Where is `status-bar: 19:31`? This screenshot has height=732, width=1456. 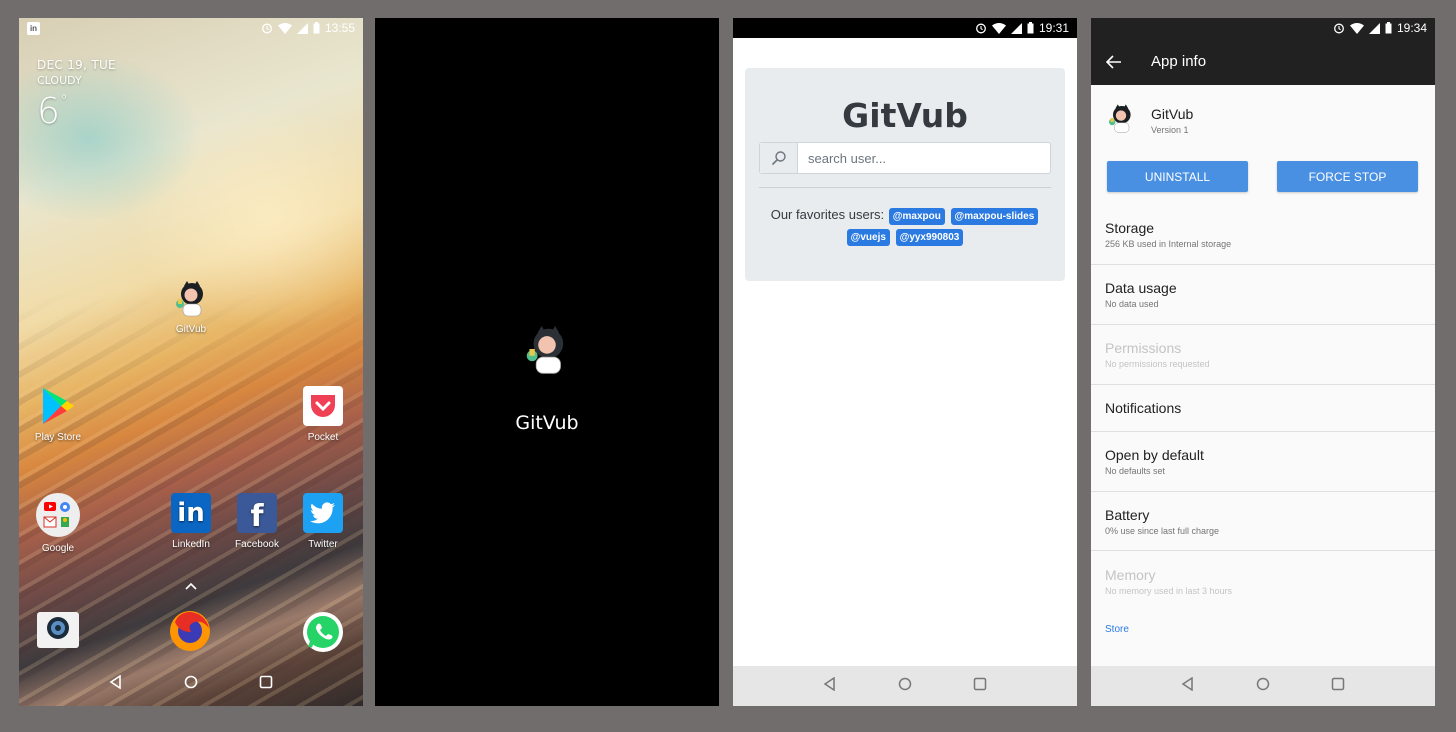 status-bar: 19:31 is located at coordinates (905, 28).